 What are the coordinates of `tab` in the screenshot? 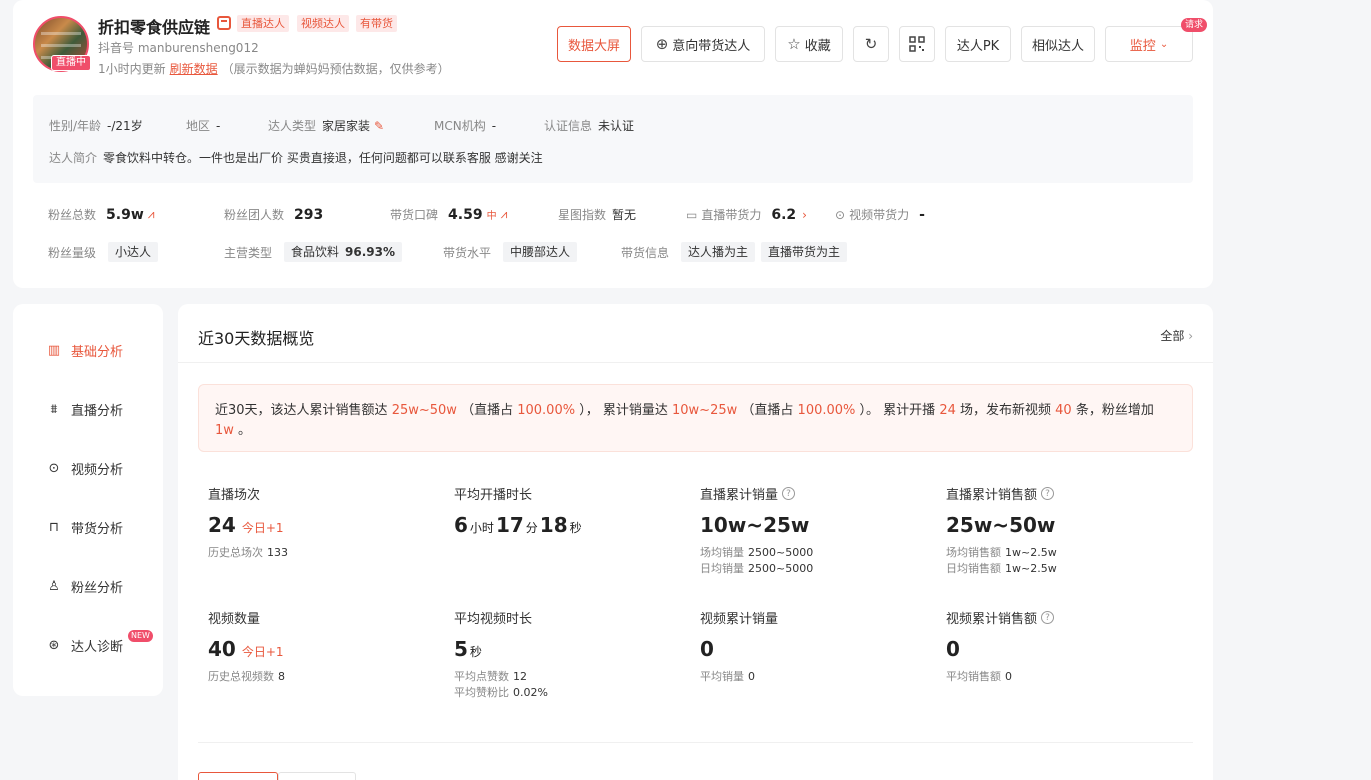 It's located at (317, 776).